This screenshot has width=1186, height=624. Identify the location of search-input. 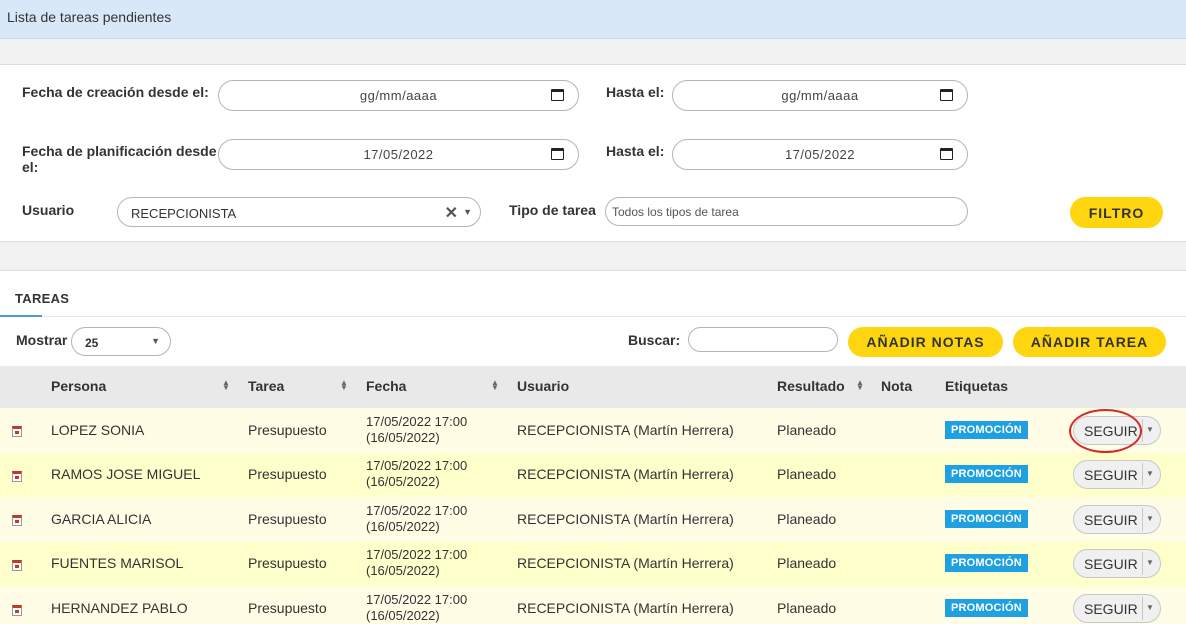
(763, 339).